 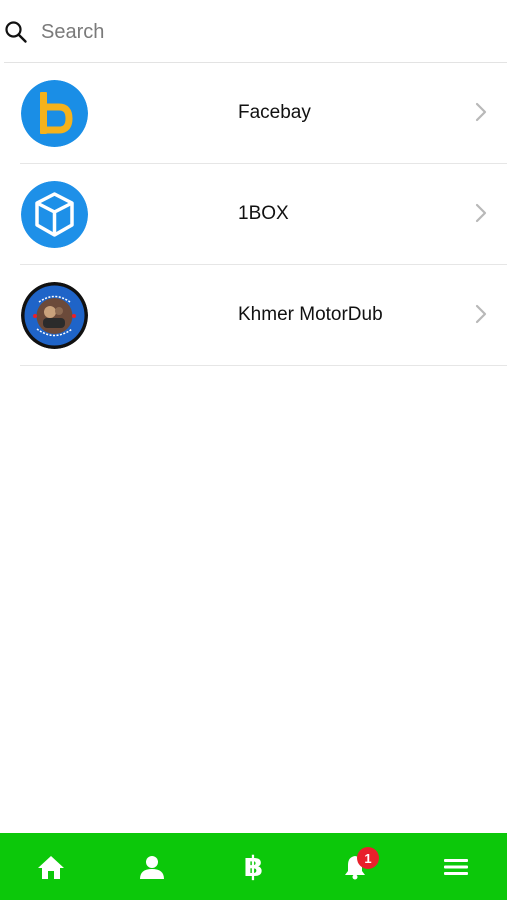 What do you see at coordinates (54, 113) in the screenshot?
I see `facebay-logo` at bounding box center [54, 113].